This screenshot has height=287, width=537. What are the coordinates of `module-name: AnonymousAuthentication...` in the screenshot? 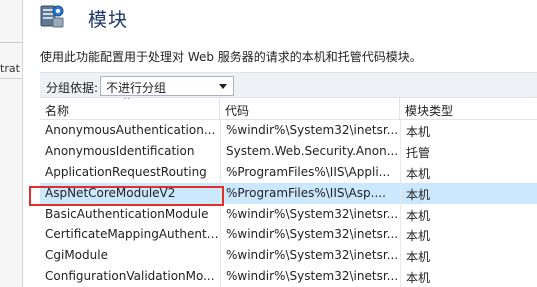 It's located at (130, 130).